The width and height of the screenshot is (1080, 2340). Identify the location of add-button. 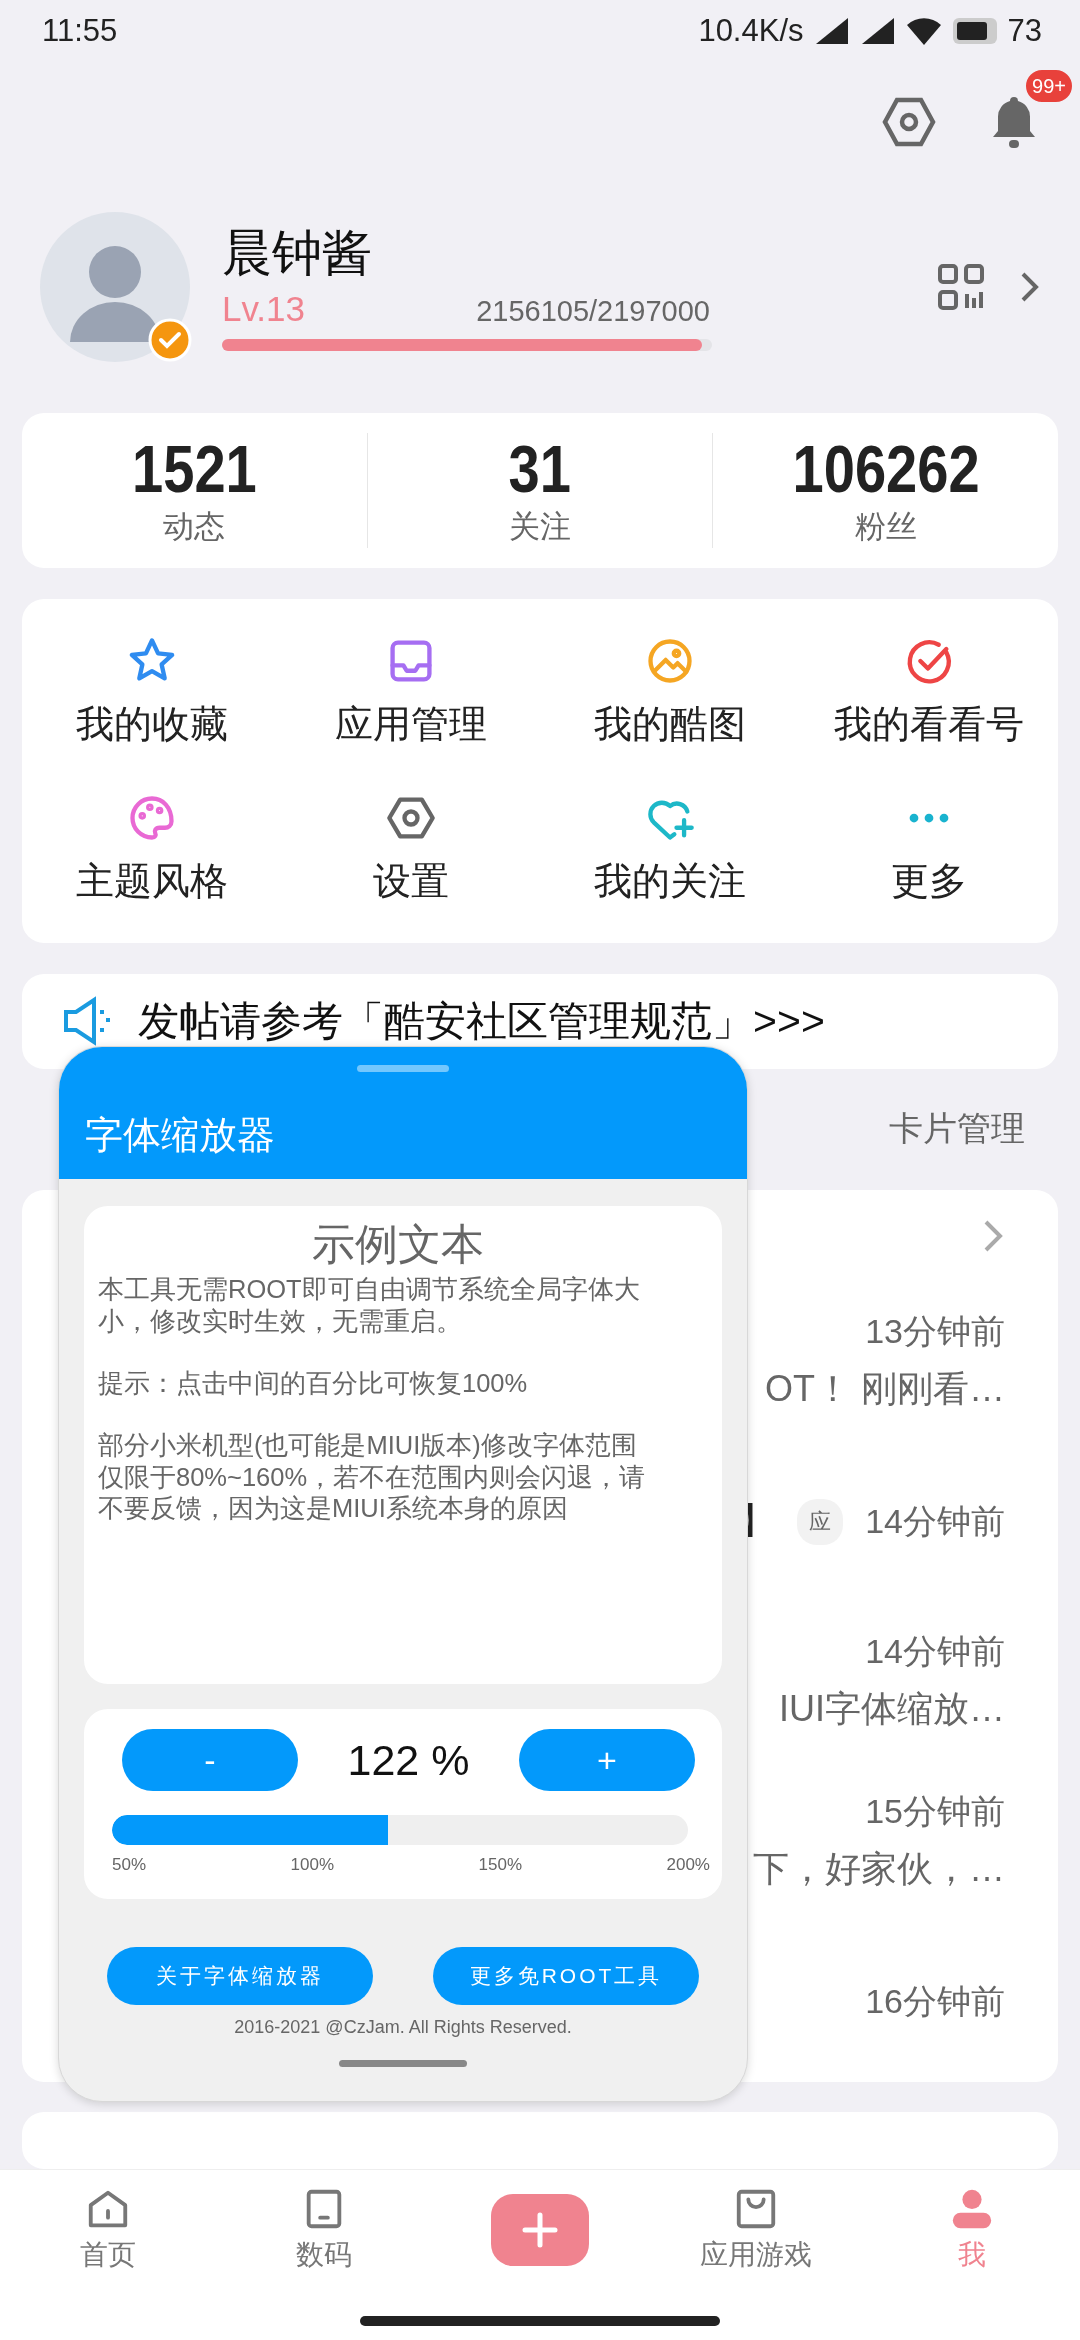
(540, 2230).